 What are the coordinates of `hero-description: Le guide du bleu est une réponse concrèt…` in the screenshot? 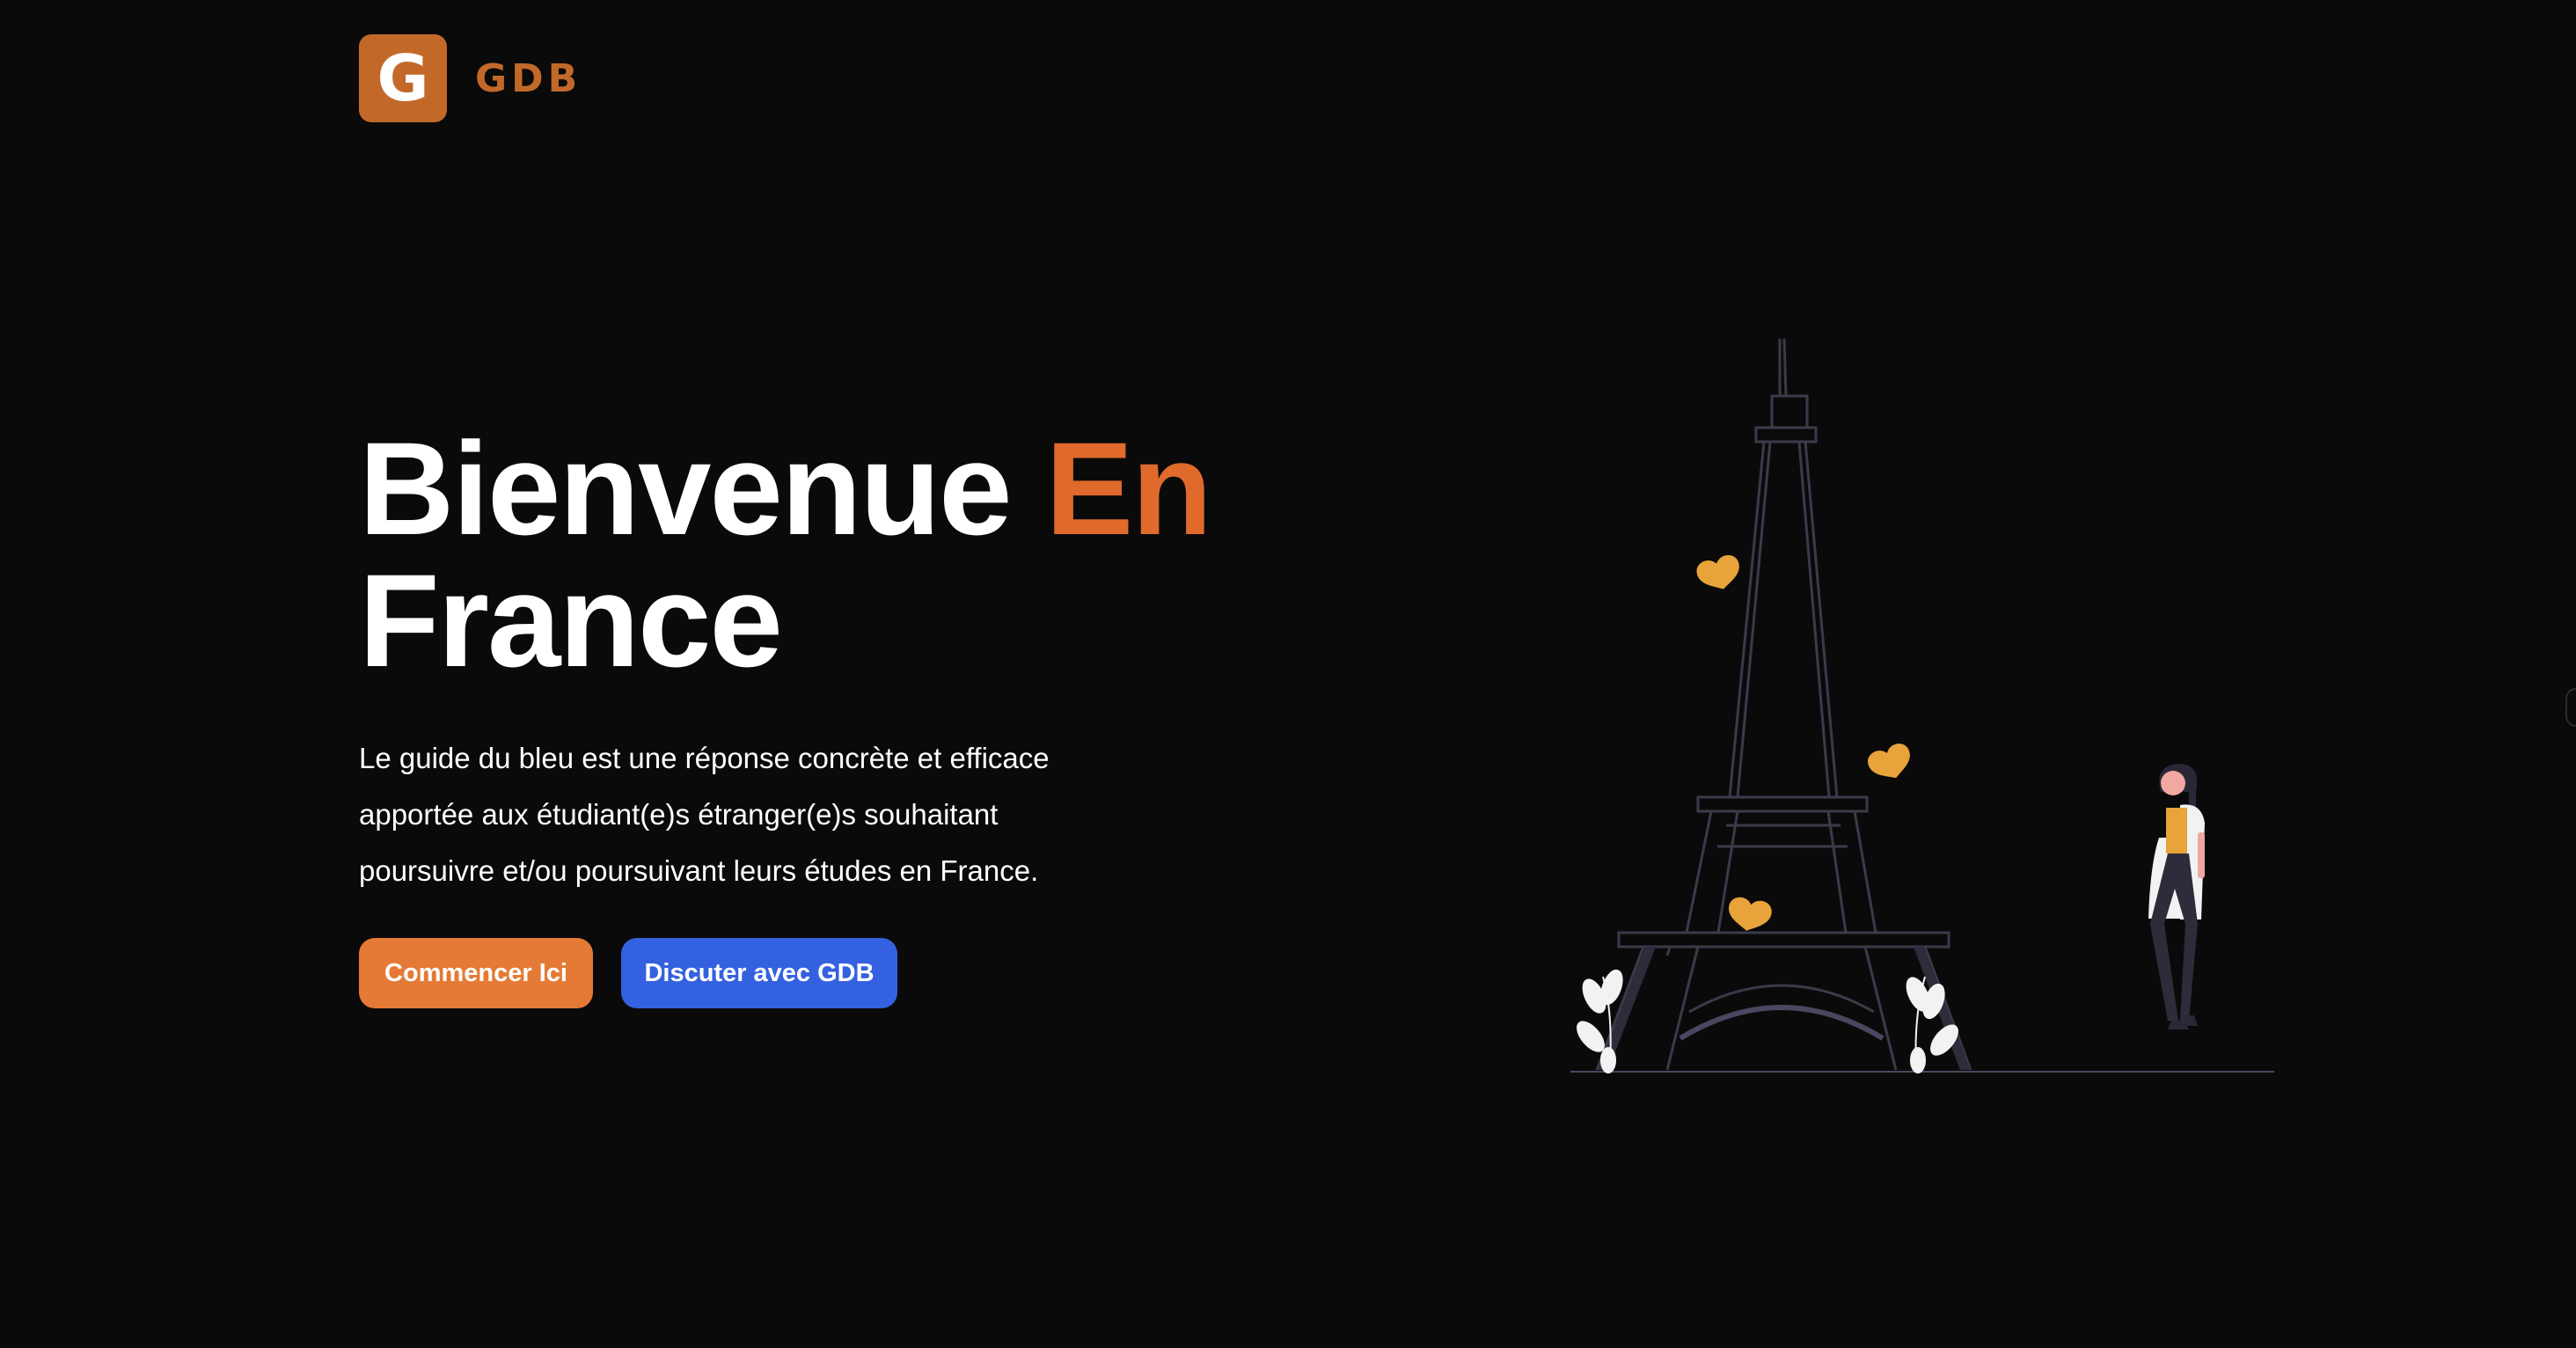 It's located at (704, 814).